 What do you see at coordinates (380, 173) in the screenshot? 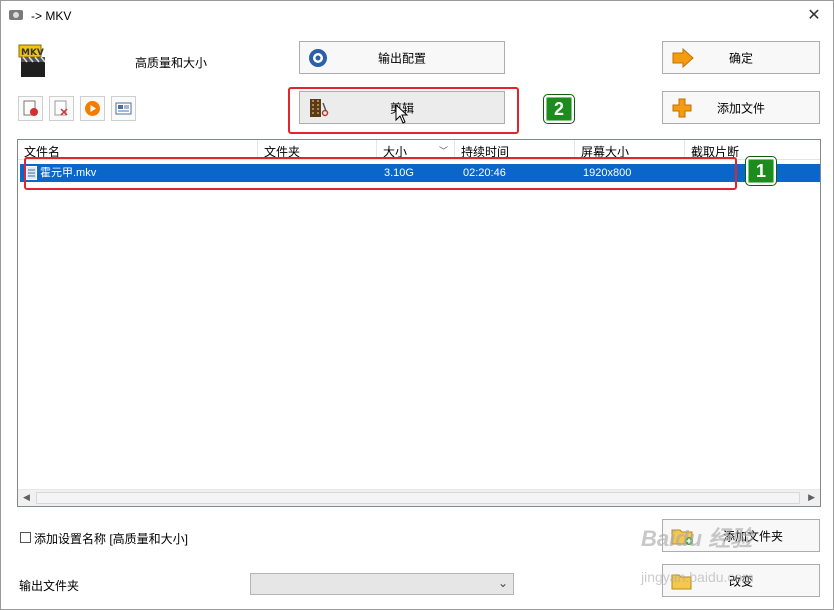
I see `row-highlight` at bounding box center [380, 173].